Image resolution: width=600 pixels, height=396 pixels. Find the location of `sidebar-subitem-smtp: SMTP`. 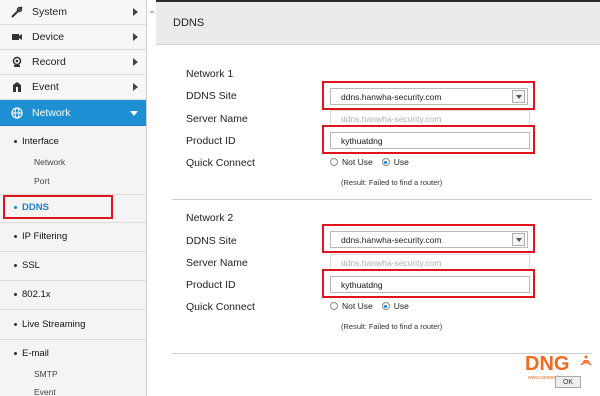

sidebar-subitem-smtp: SMTP is located at coordinates (29, 373).